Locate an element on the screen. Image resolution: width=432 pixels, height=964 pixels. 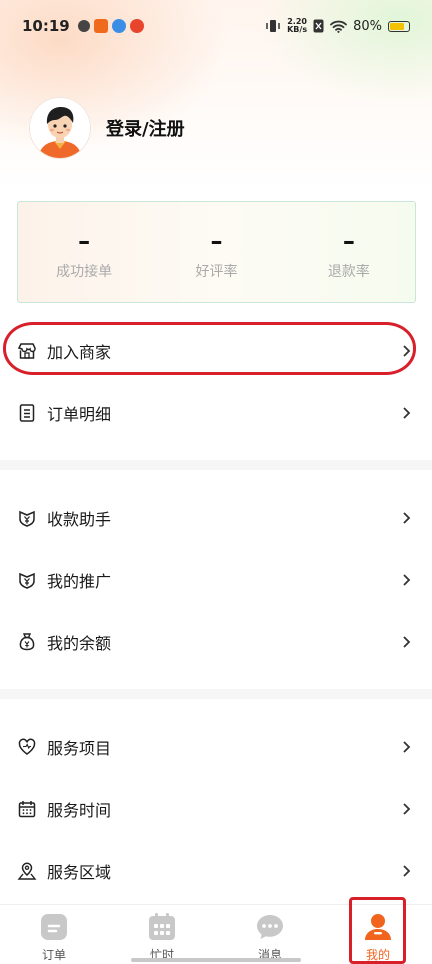
sim-off-icon is located at coordinates (318, 26).